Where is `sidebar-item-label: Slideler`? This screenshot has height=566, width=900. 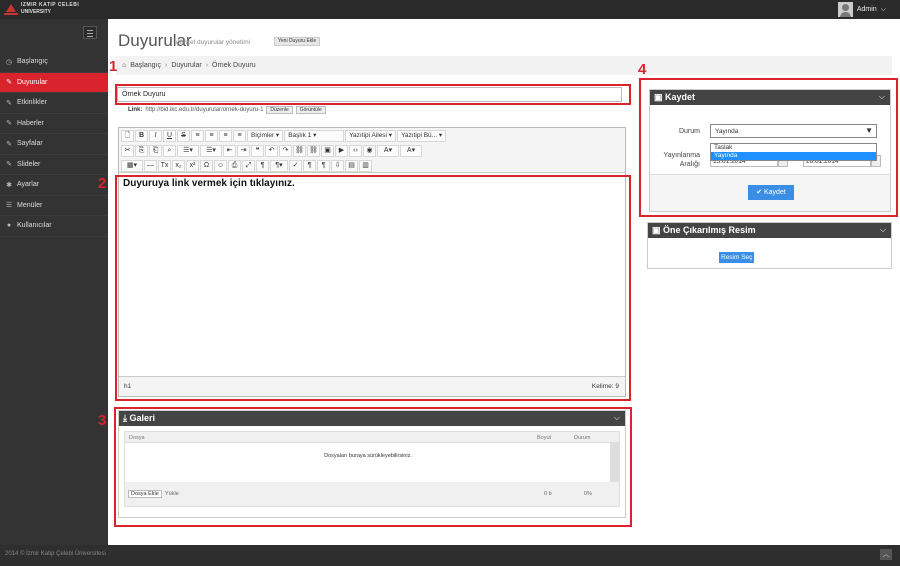 sidebar-item-label: Slideler is located at coordinates (29, 164).